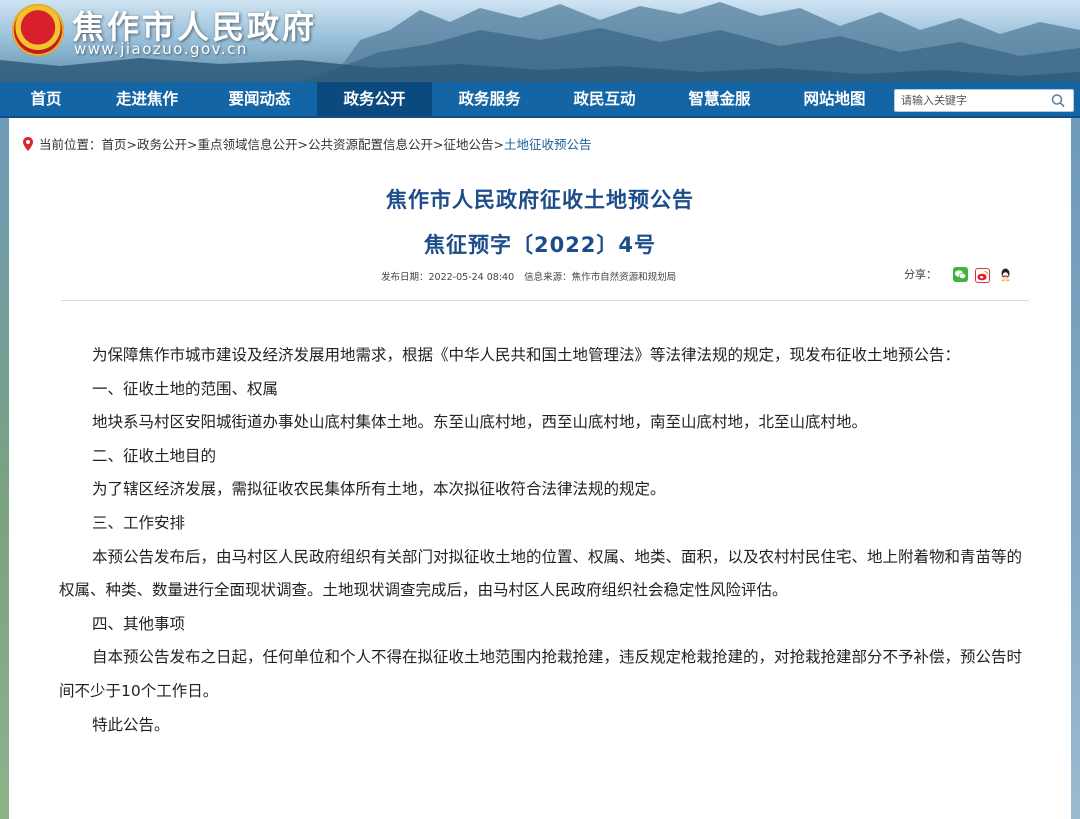  What do you see at coordinates (259, 99) in the screenshot?
I see `nav-news: 要闻动态` at bounding box center [259, 99].